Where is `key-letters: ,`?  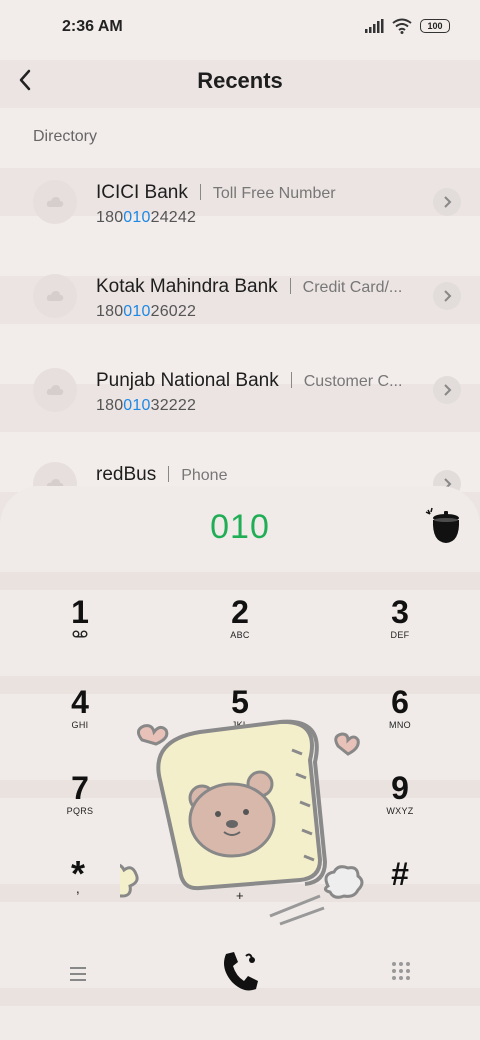 key-letters: , is located at coordinates (78, 888).